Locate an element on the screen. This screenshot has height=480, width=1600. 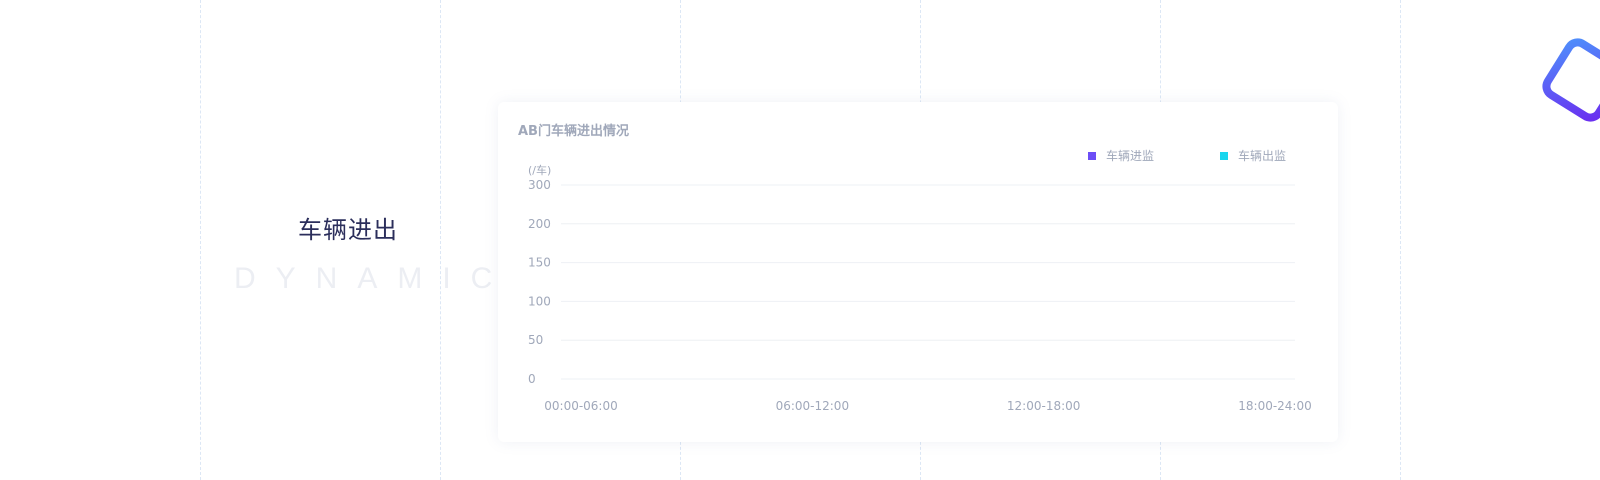
y-tick-label: 150 is located at coordinates (539, 263).